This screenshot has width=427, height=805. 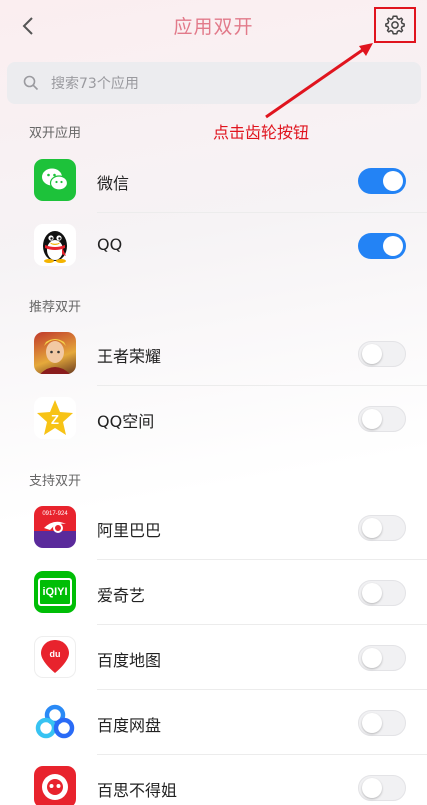 I want to click on app-name: 百思不得姐, so click(x=137, y=790).